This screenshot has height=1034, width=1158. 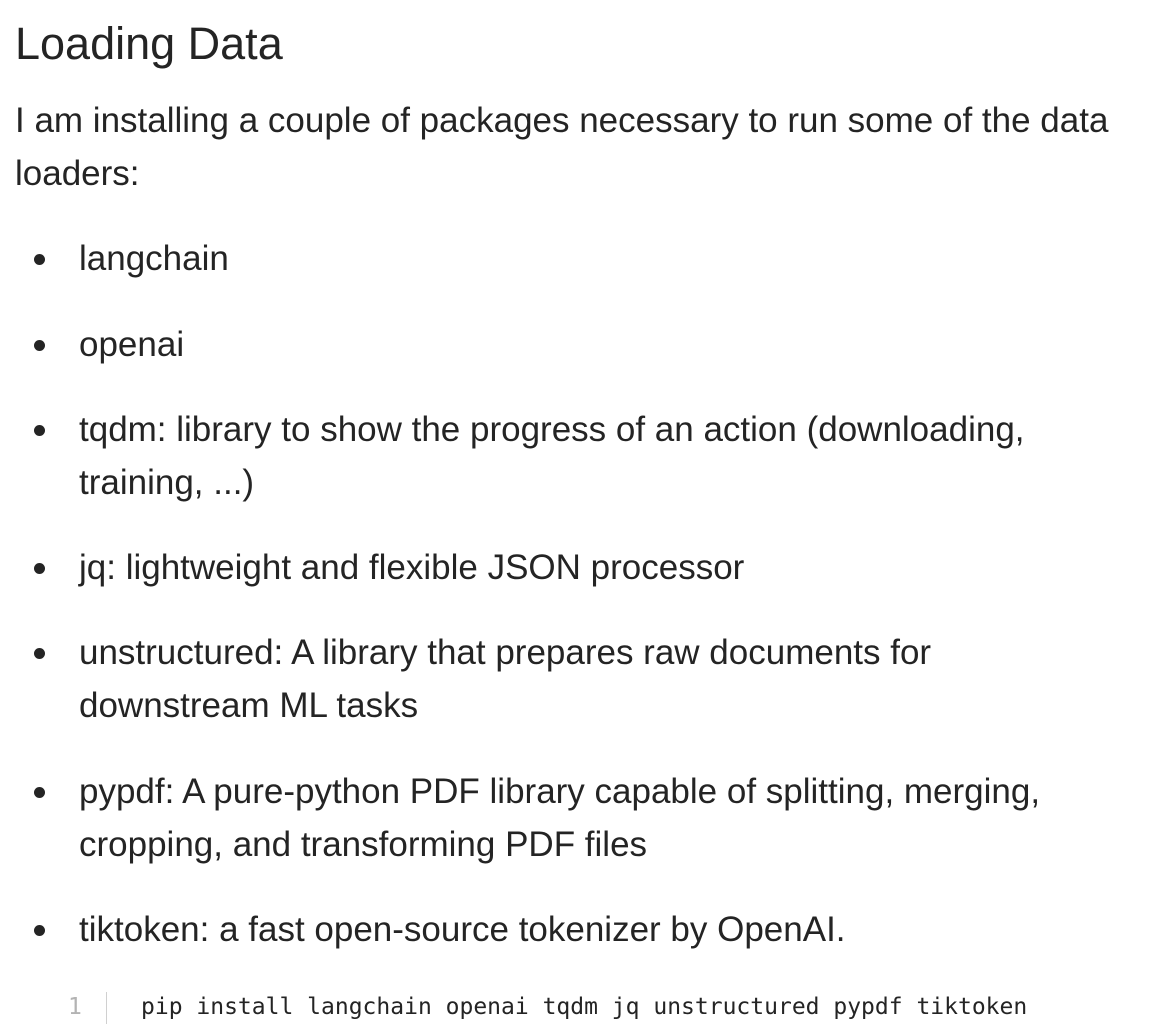 I want to click on line-number-divider, so click(x=106, y=1008).